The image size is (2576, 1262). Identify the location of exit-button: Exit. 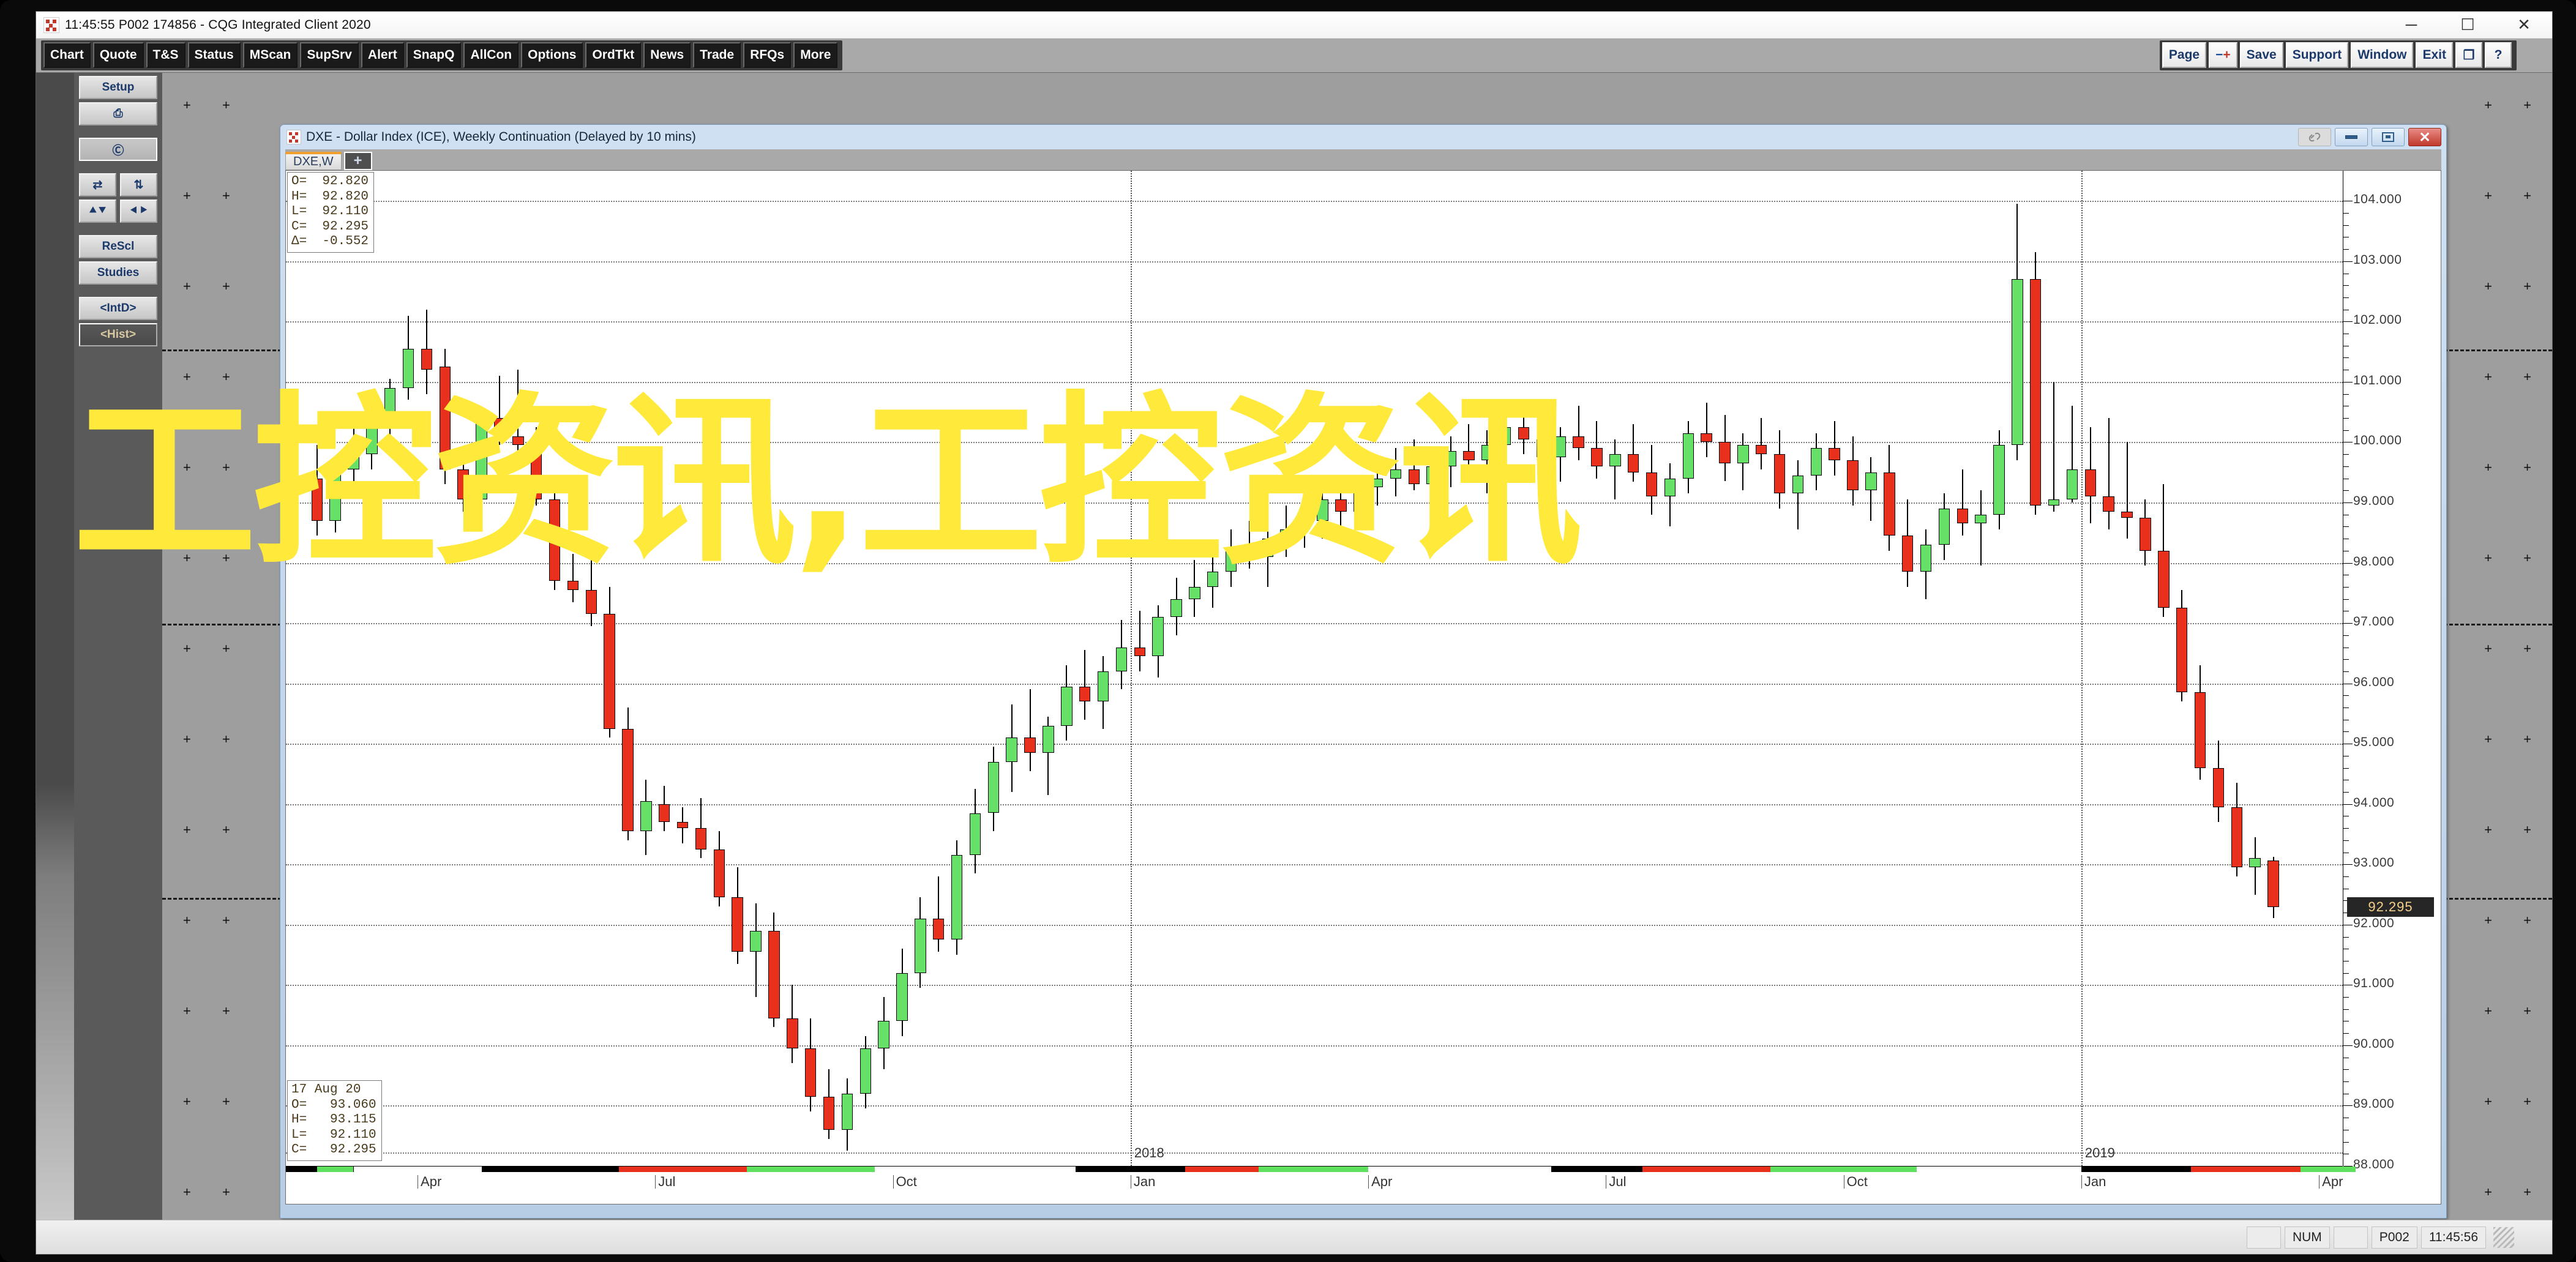
(2434, 55).